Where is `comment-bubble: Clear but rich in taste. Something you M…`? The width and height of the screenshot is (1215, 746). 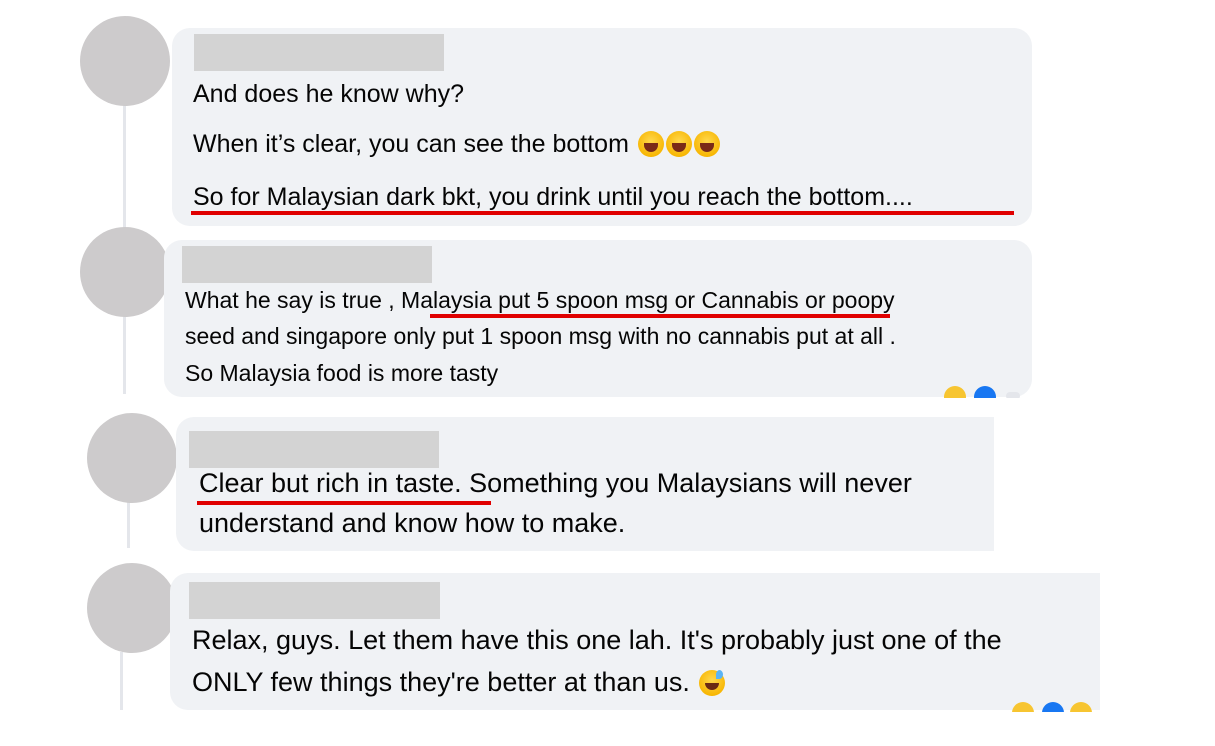
comment-bubble: Clear but rich in taste. Something you M… is located at coordinates (585, 484).